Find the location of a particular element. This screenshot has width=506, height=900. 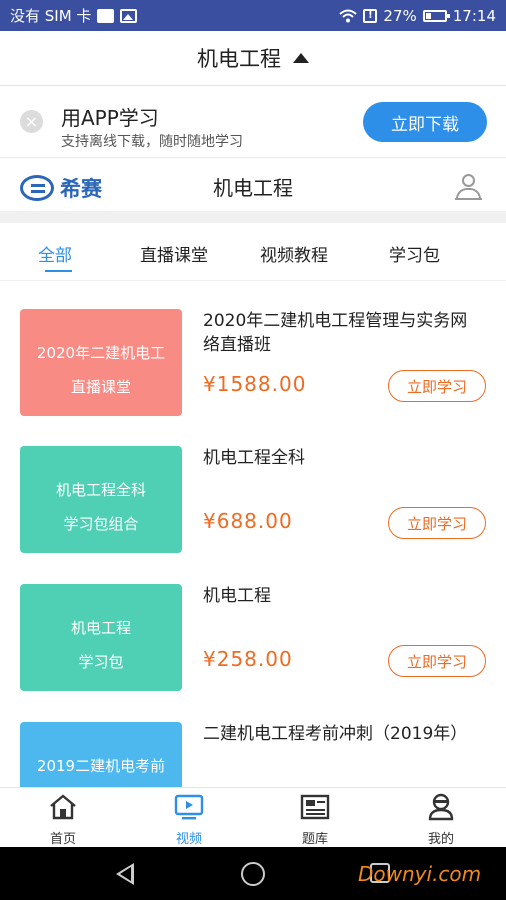

course-title: 二建机电工程考前冲刺（2019年） is located at coordinates (343, 734).